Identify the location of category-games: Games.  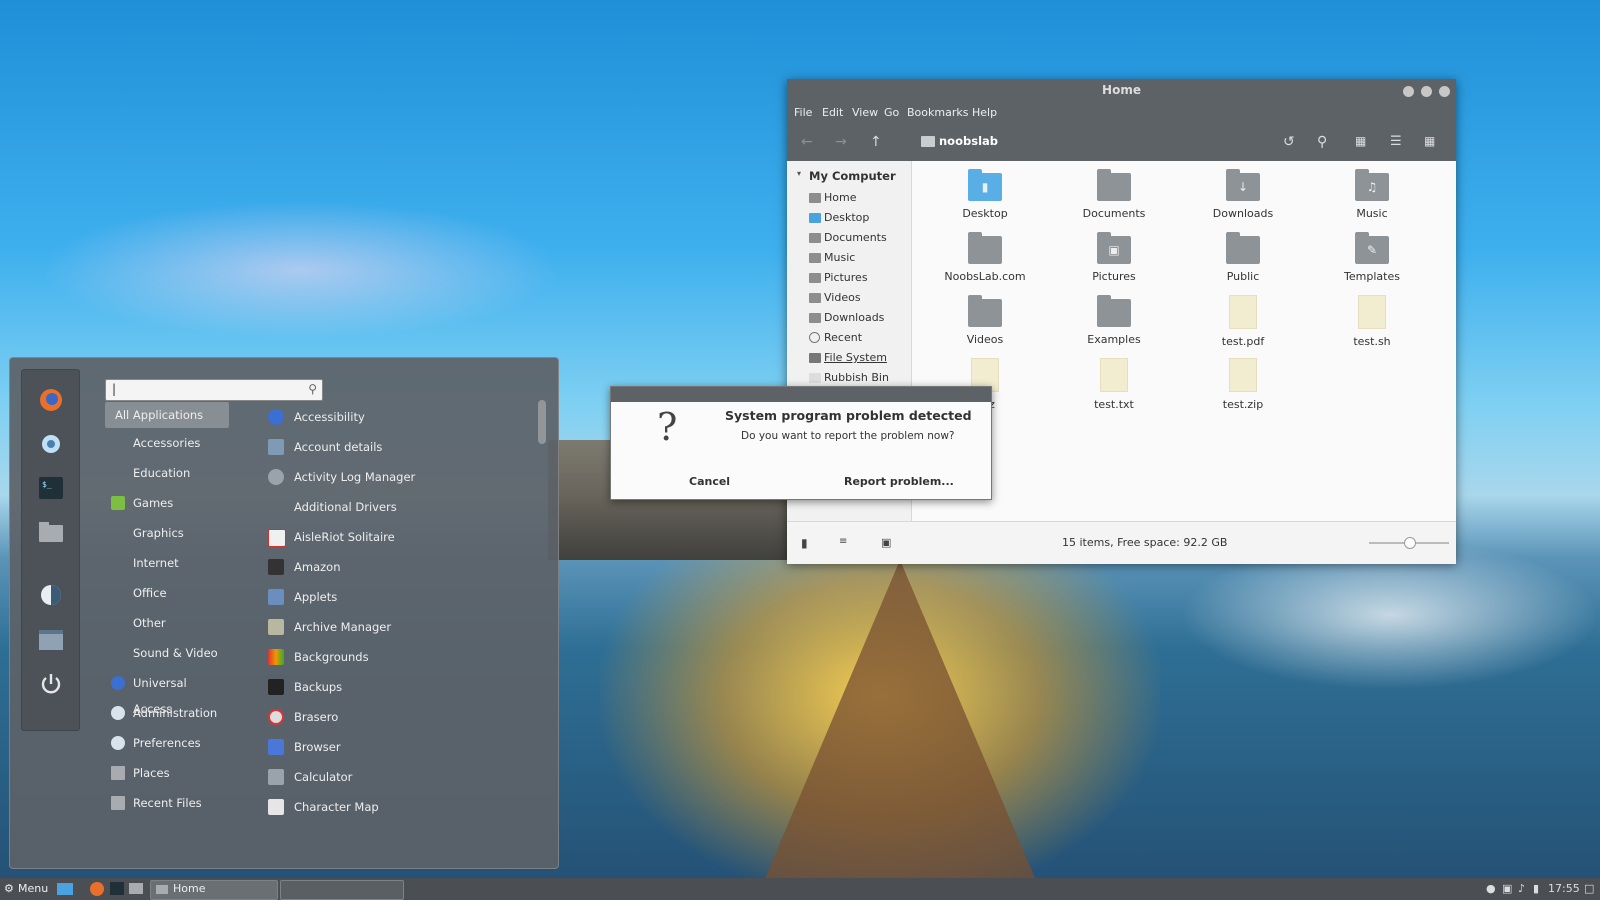
(167, 503).